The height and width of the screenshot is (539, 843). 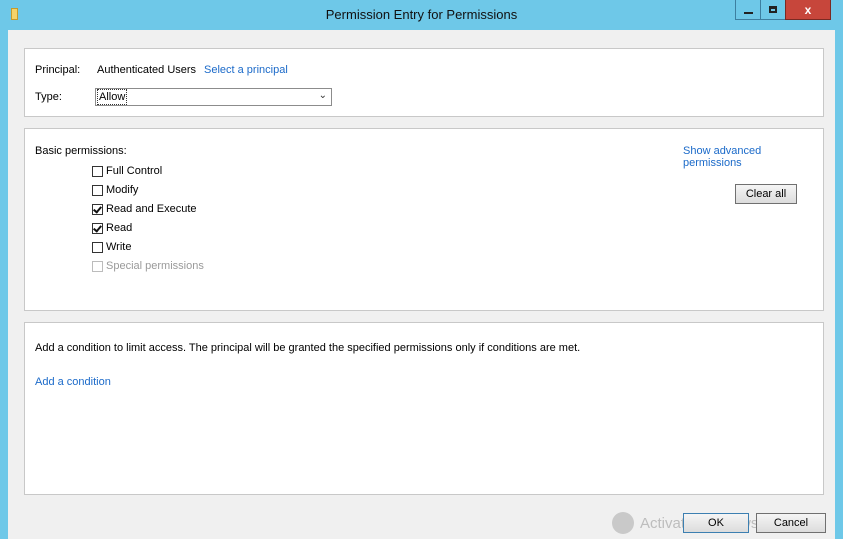 I want to click on windows-activation-icon, so click(x=623, y=523).